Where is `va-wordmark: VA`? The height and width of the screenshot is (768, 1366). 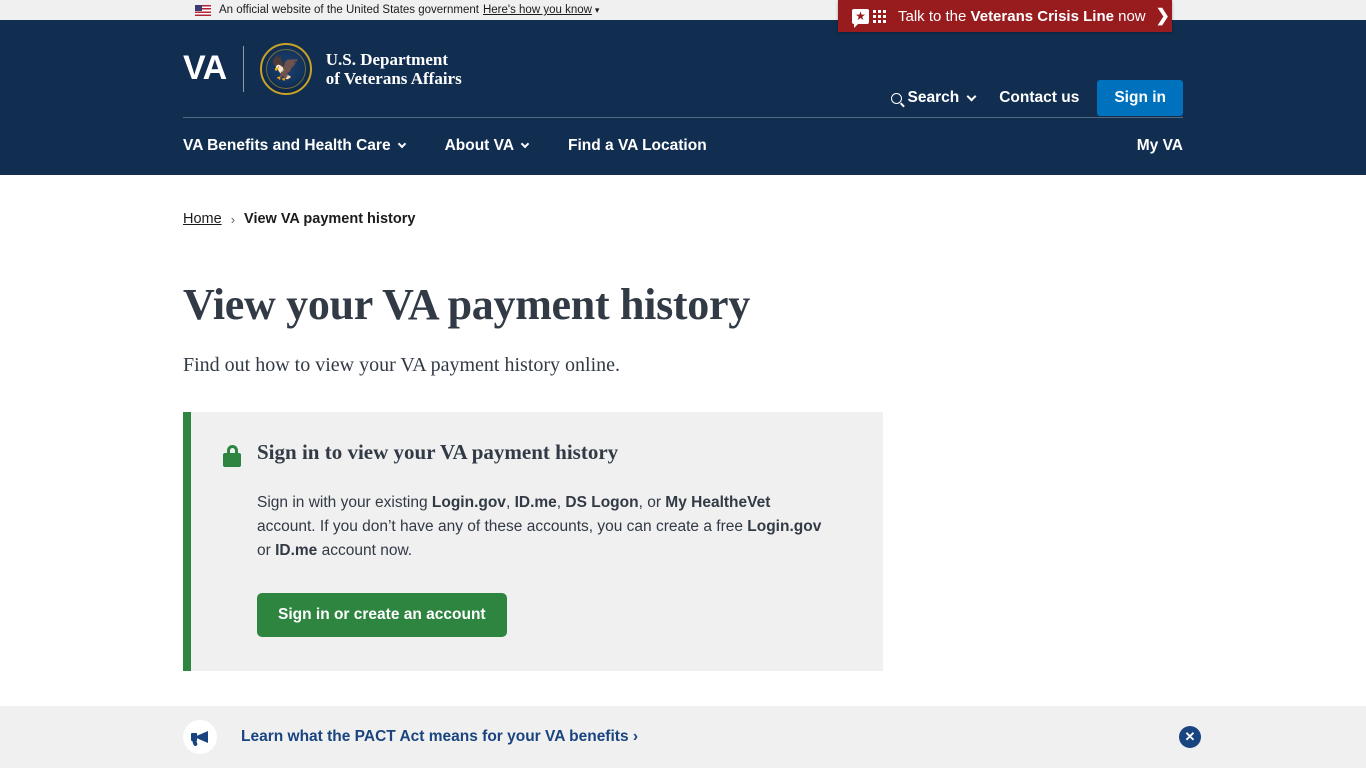
va-wordmark: VA is located at coordinates (205, 68).